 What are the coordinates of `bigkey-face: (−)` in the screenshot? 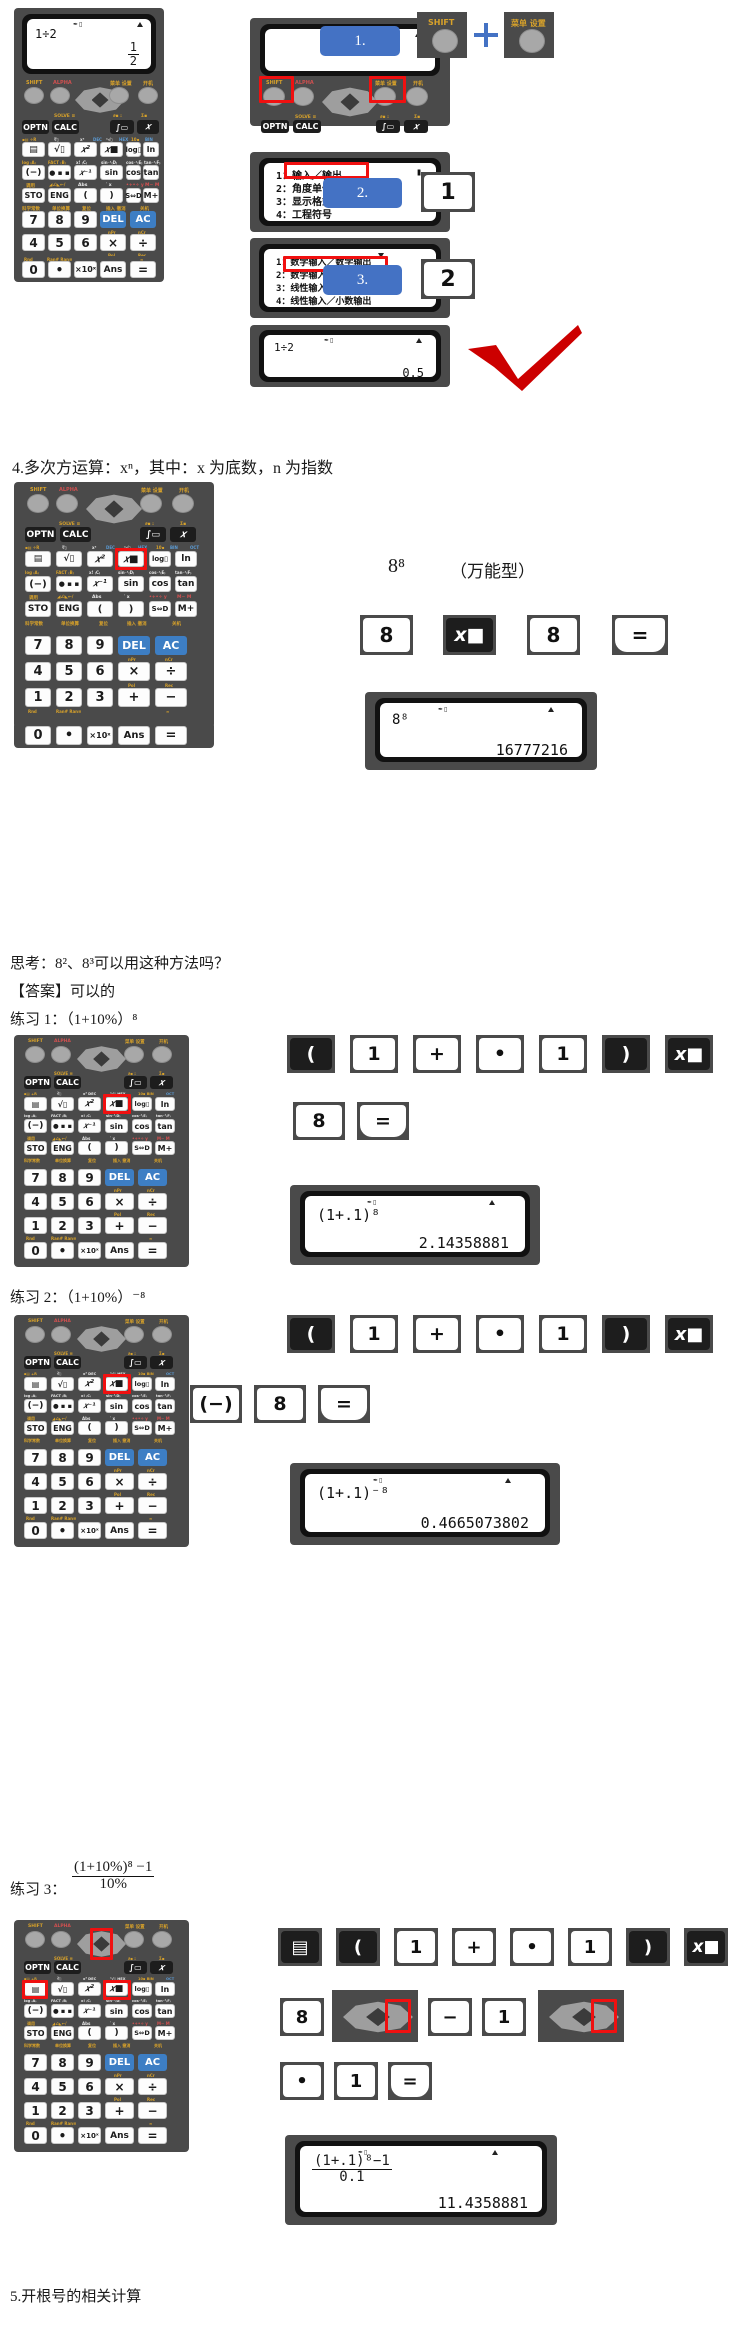 It's located at (216, 1404).